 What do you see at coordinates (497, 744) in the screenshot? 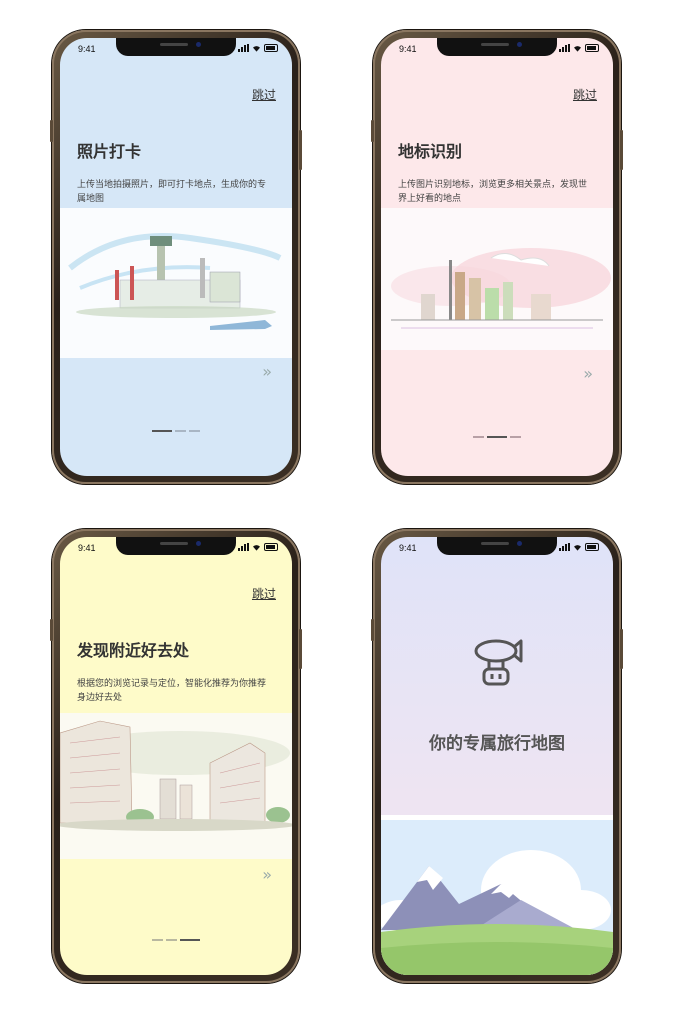
I see `page-title: 你的专属旅行地图` at bounding box center [497, 744].